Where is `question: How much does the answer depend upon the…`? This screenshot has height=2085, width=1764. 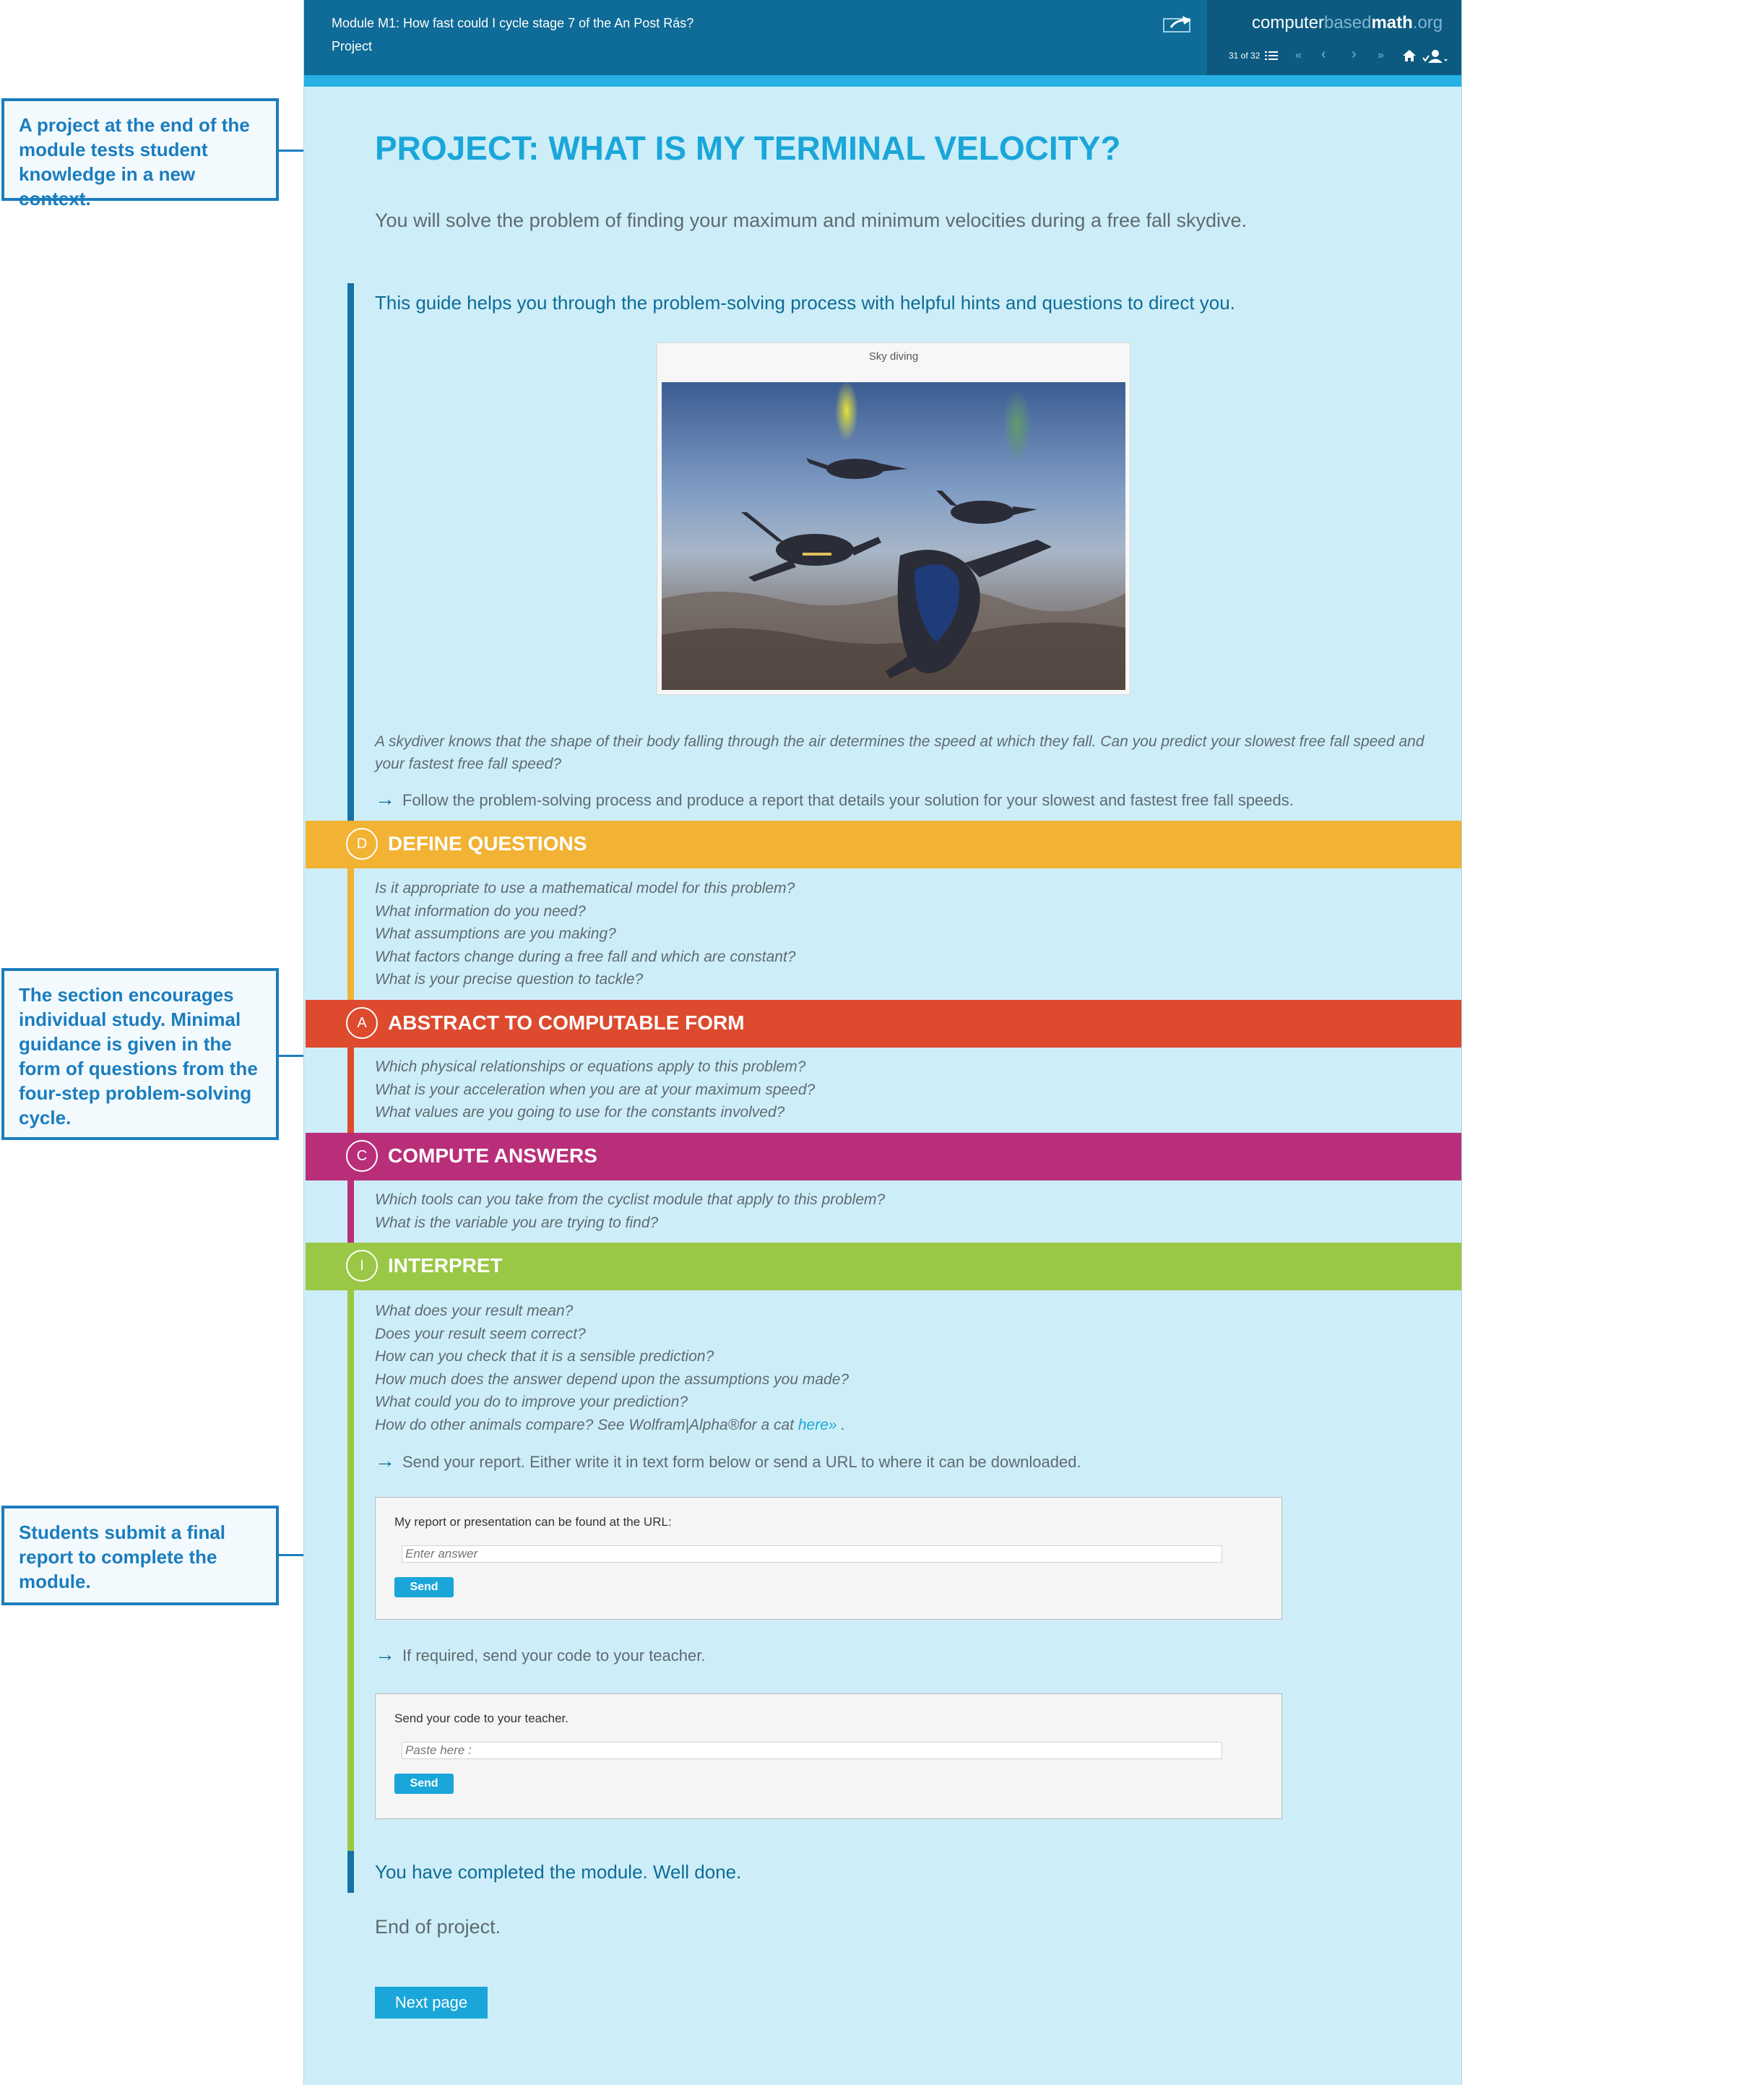
question: How much does the answer depend upon the… is located at coordinates (612, 1379).